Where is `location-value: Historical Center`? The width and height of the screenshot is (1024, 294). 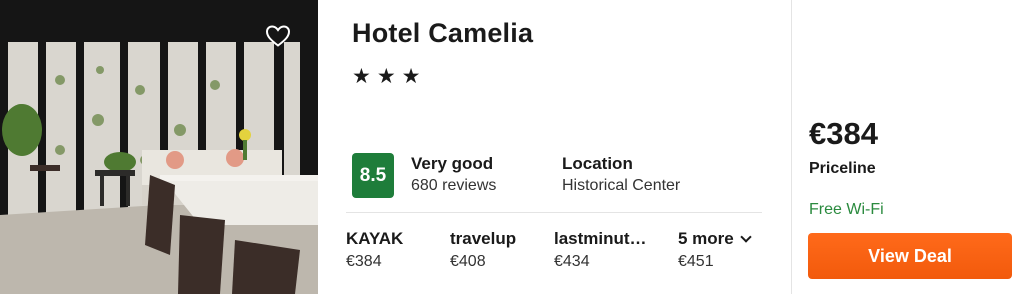 location-value: Historical Center is located at coordinates (621, 185).